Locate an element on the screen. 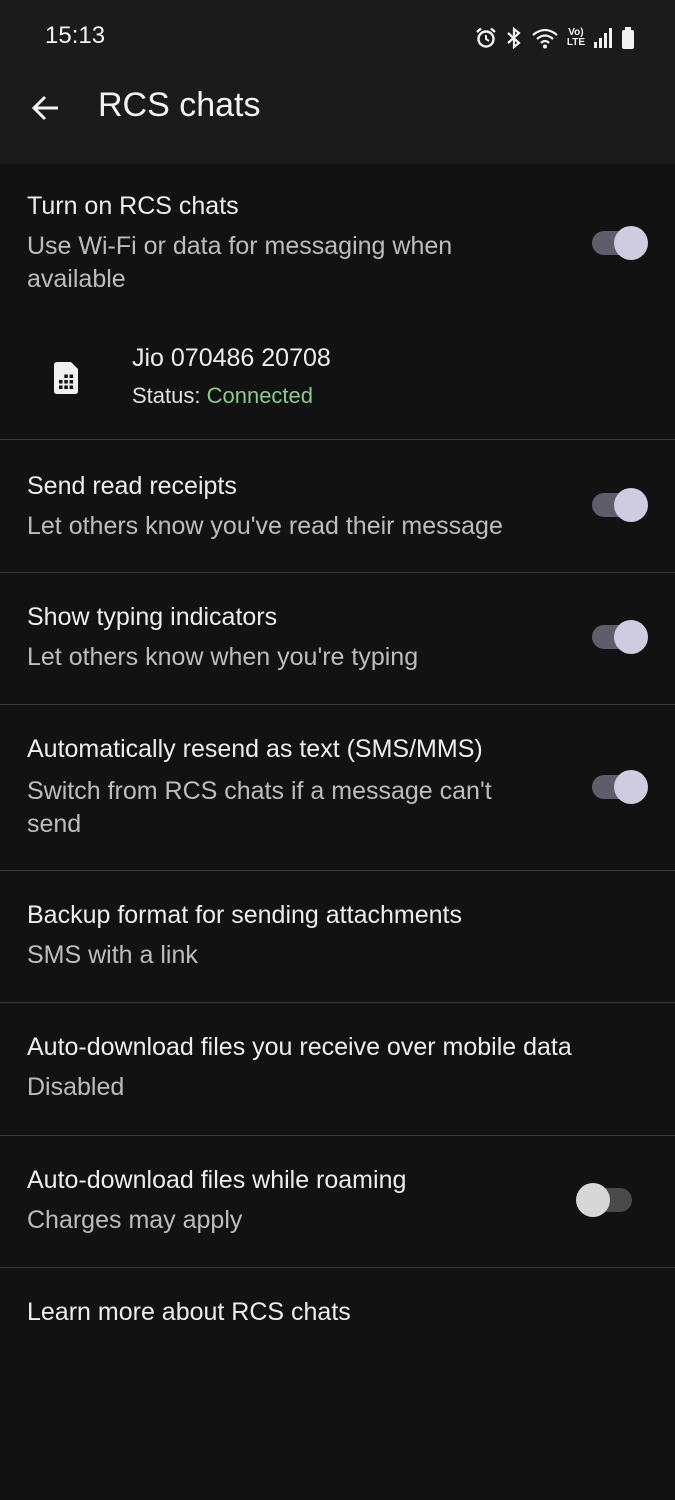  auto-resend-toggle is located at coordinates (620, 787).